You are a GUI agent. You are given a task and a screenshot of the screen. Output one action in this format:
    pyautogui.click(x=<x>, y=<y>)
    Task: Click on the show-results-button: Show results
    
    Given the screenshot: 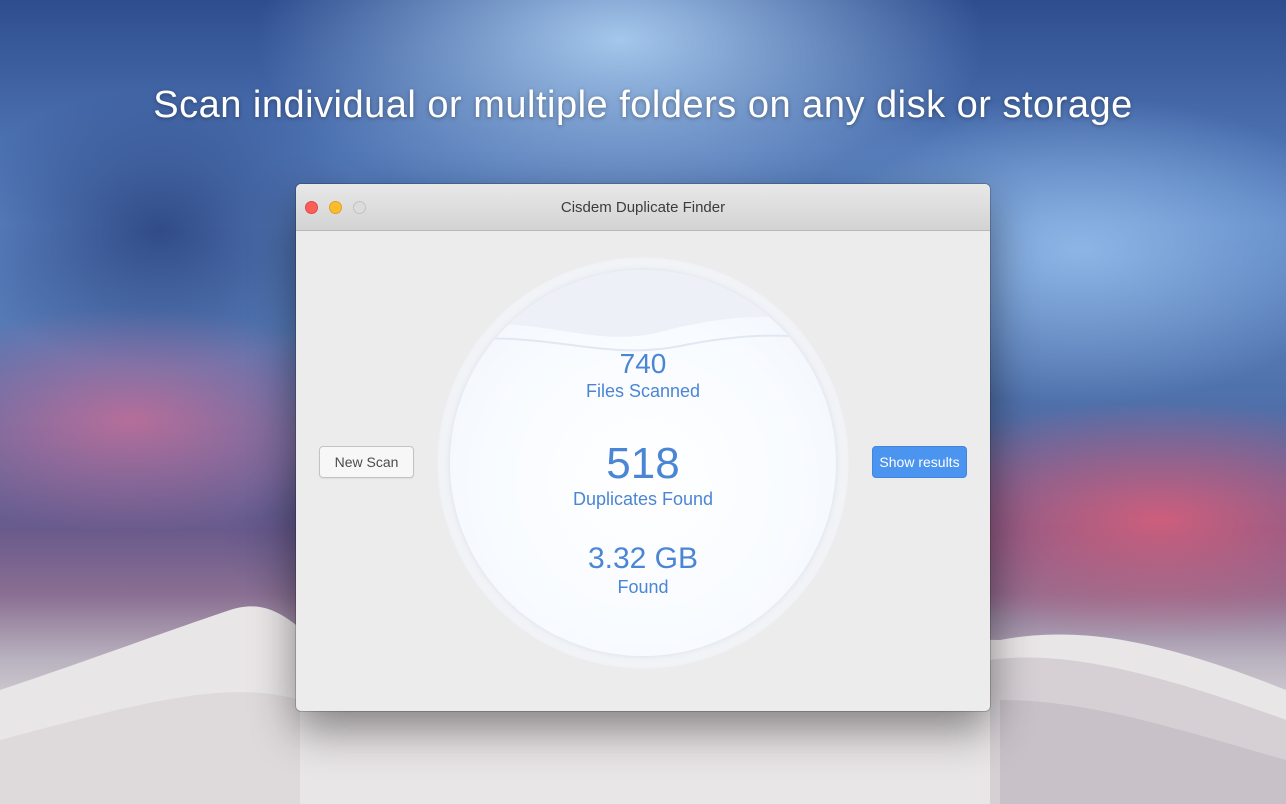 What is the action you would take?
    pyautogui.click(x=919, y=462)
    